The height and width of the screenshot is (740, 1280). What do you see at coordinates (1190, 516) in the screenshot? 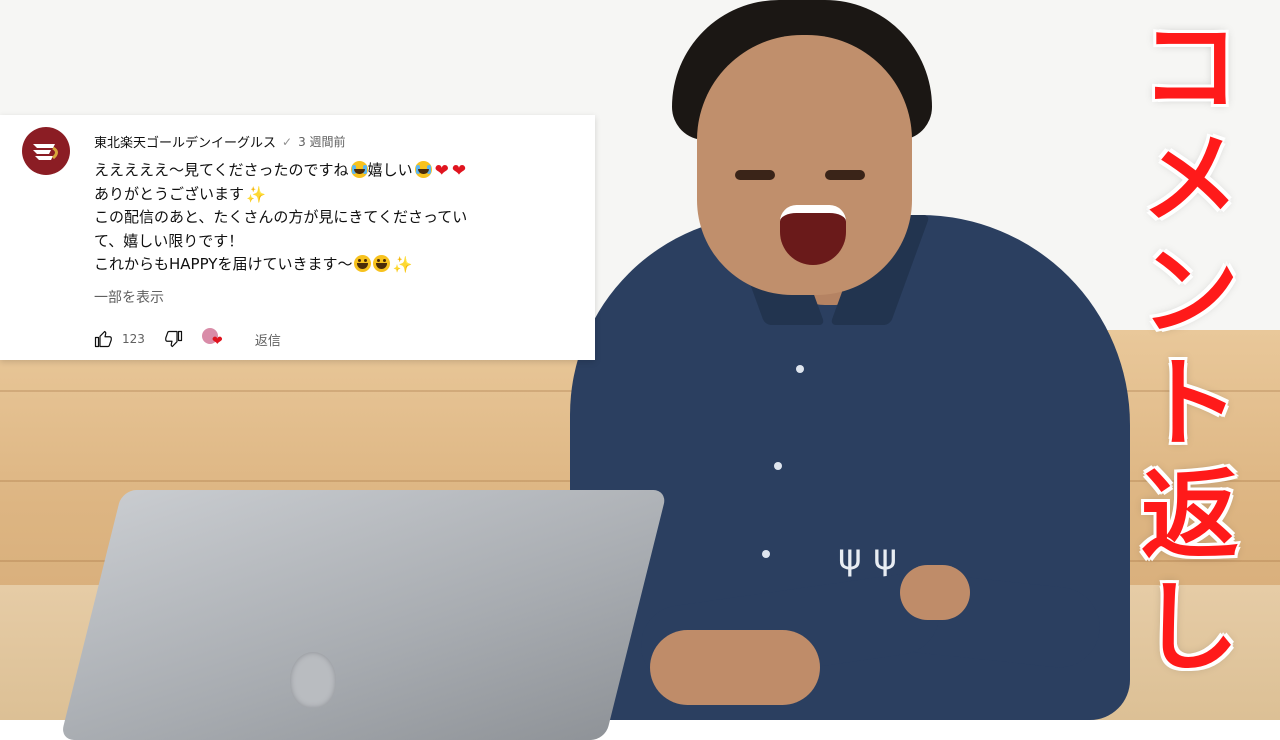
I see `overlay-title-char: 返` at bounding box center [1190, 516].